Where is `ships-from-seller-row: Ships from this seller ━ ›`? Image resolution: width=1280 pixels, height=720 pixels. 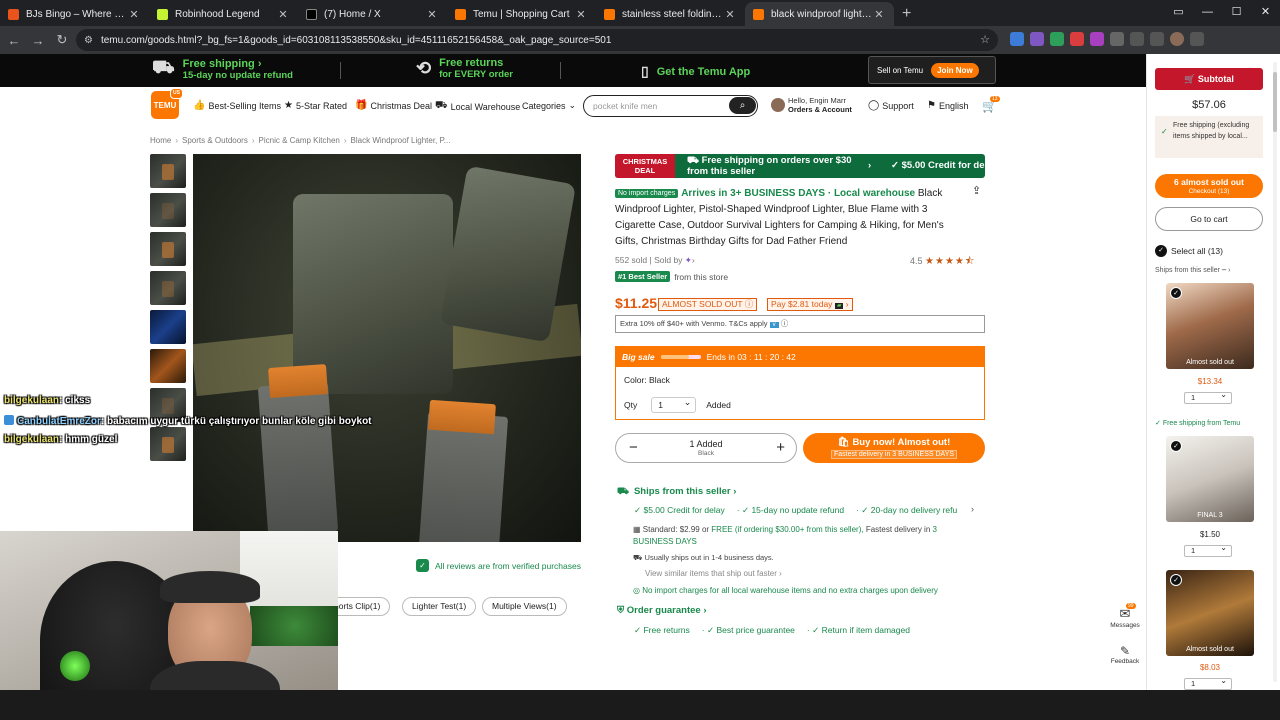 ships-from-seller-row: Ships from this seller ━ › is located at coordinates (1192, 270).